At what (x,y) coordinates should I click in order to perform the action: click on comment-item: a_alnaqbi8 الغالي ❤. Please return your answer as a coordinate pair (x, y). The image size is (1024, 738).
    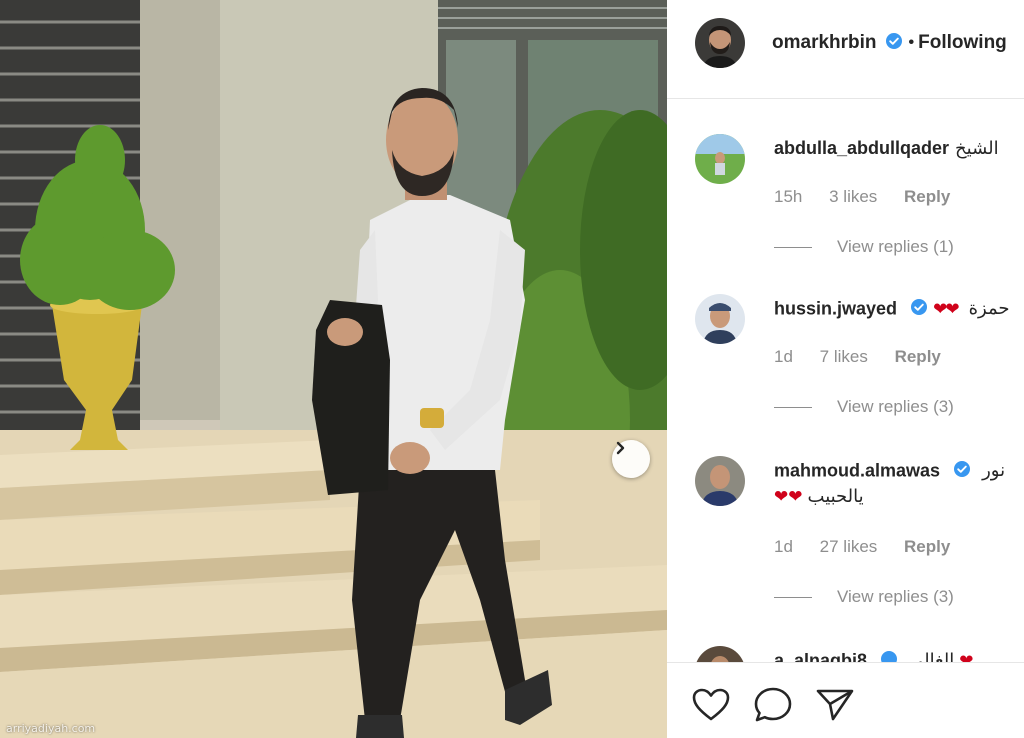
    Looking at the image, I should click on (845, 654).